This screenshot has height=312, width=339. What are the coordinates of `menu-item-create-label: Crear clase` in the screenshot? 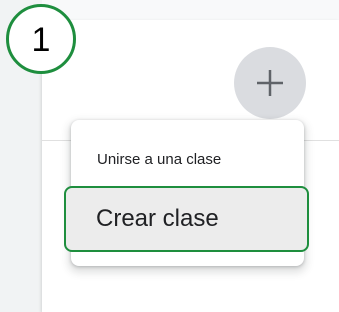 It's located at (157, 218).